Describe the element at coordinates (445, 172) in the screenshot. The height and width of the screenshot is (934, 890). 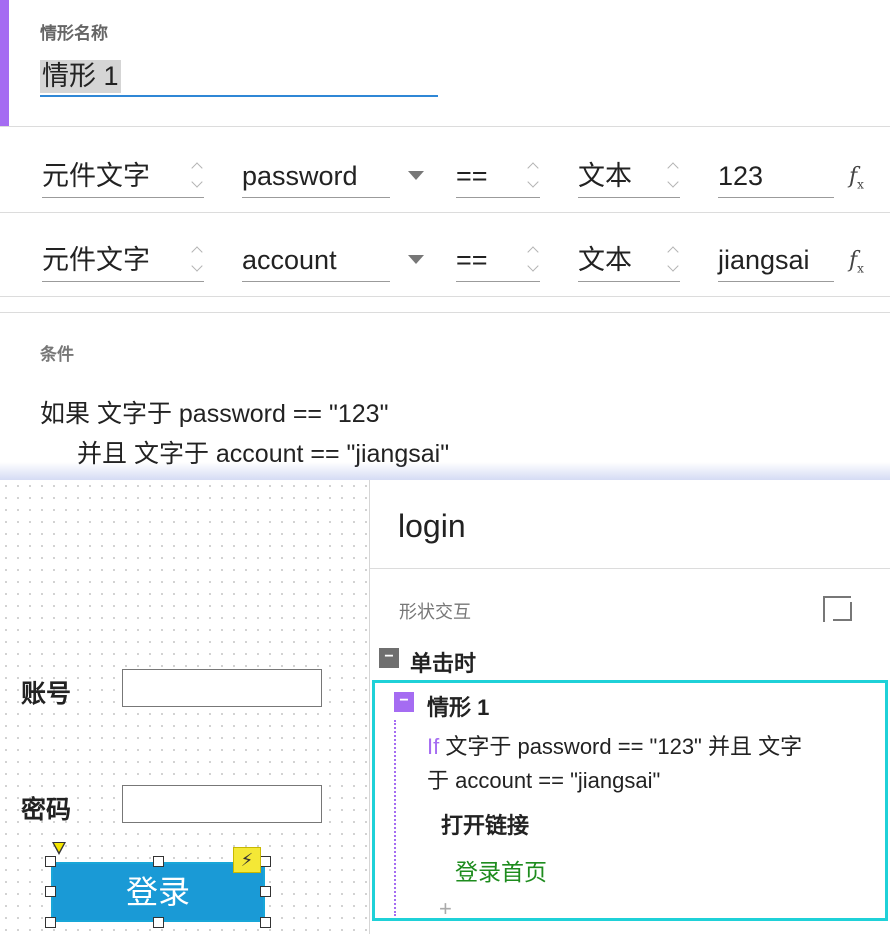
I see `condition-row-1: 元件文字 password == 文本 123 fx` at that location.